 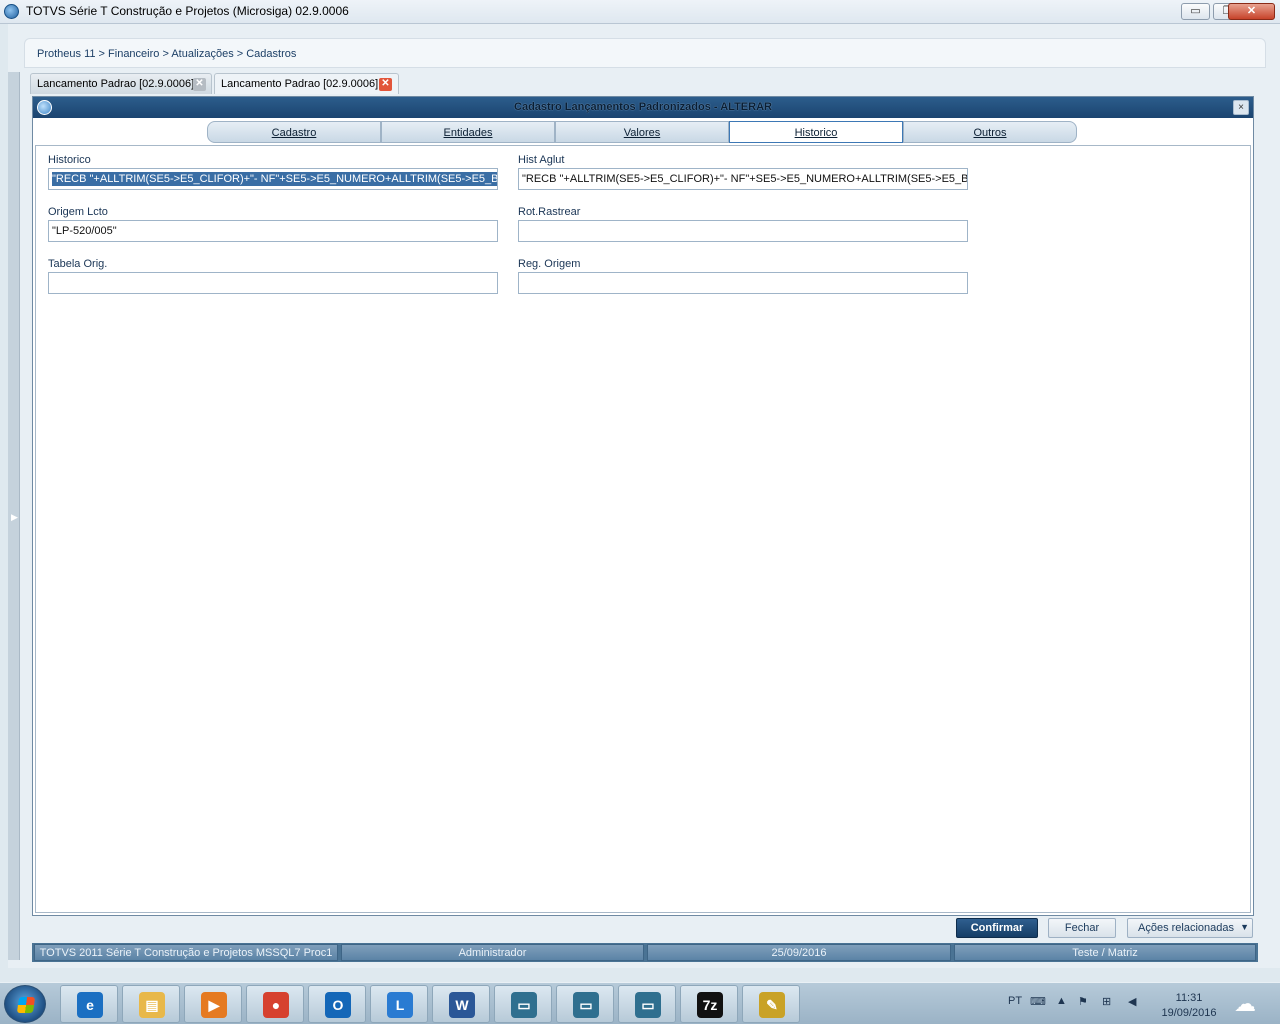 I want to click on related-actions-button: Ações relacionadas ▼, so click(x=1190, y=928).